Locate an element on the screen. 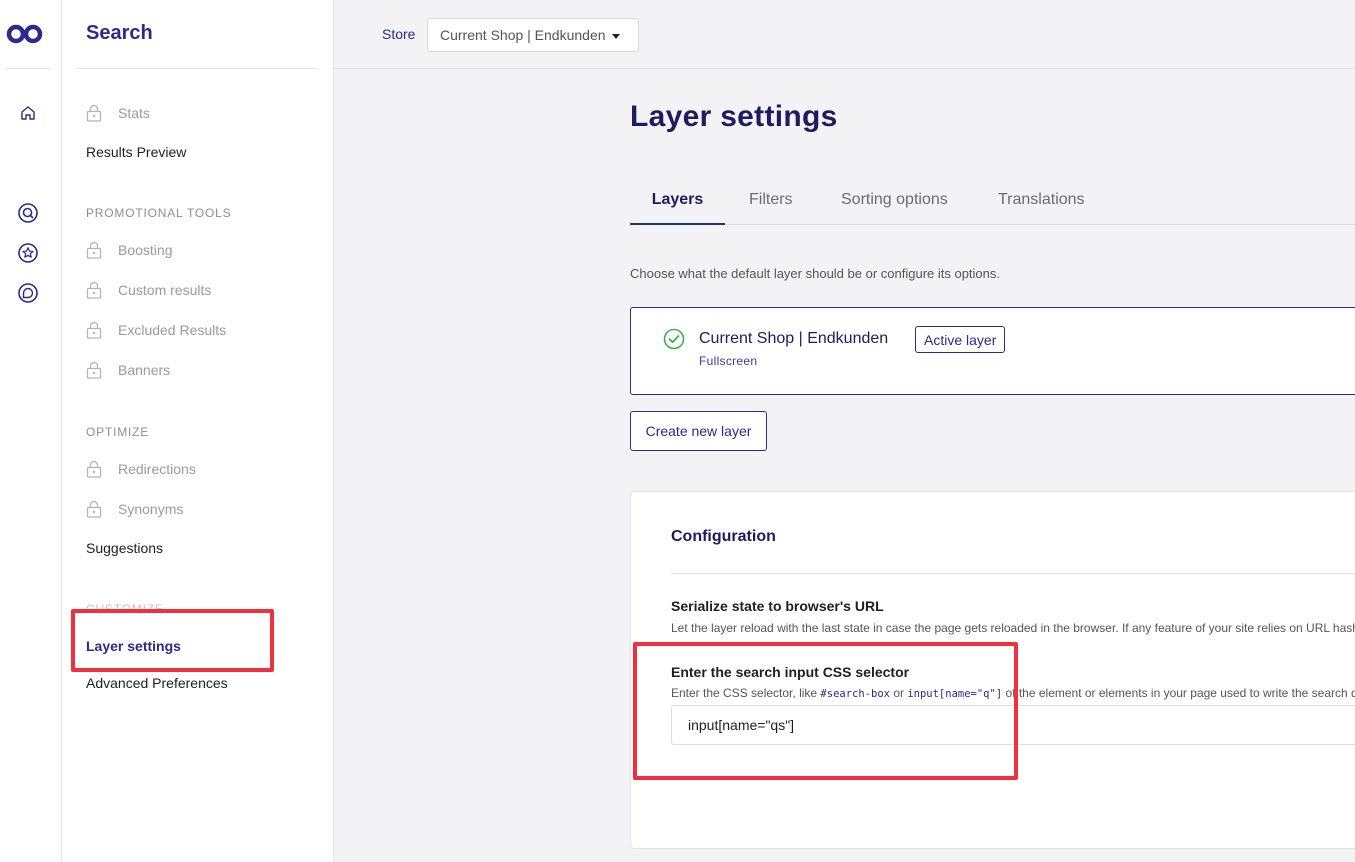 The image size is (1355, 862). section-optimize: OPTIMIZE is located at coordinates (118, 432).